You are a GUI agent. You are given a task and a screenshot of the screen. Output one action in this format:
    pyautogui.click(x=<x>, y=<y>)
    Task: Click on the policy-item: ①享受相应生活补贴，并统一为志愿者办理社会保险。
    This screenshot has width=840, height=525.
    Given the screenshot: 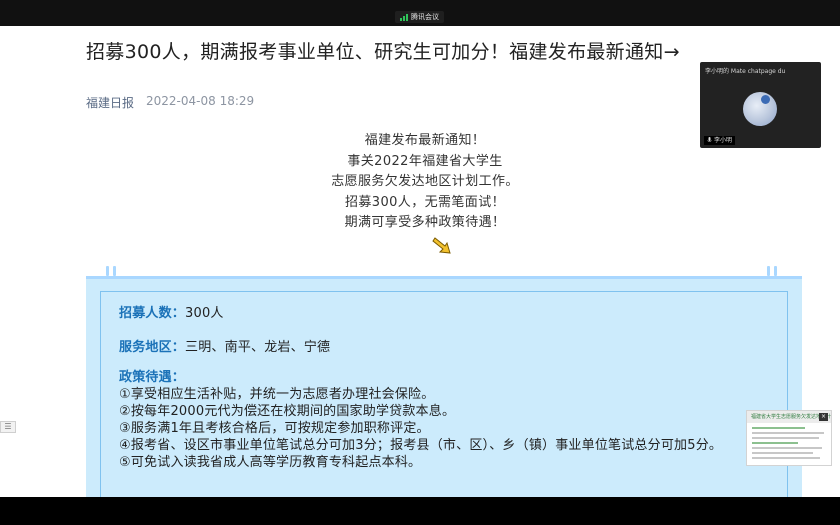 What is the action you would take?
    pyautogui.click(x=277, y=394)
    